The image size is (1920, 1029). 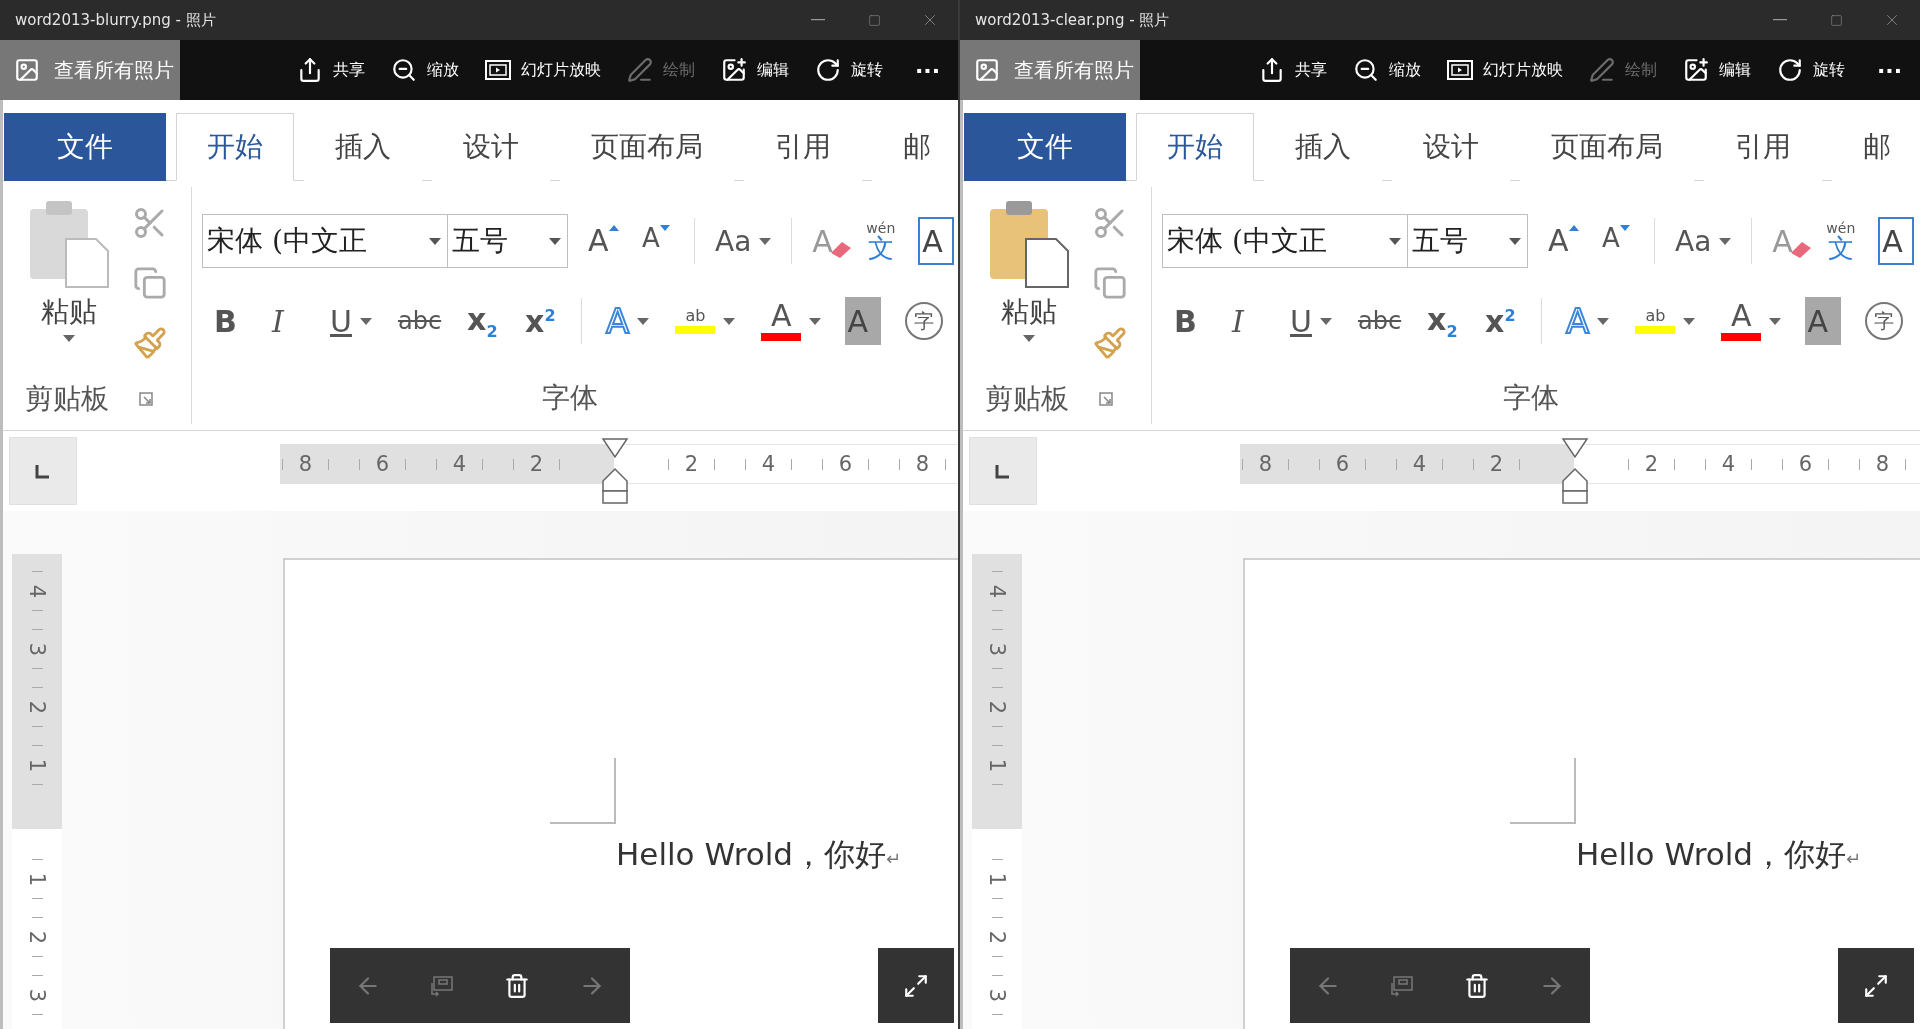 I want to click on copy-icon, so click(x=1110, y=283).